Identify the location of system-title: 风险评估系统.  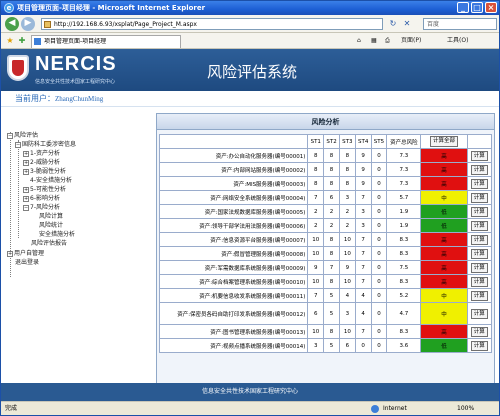
(252, 72).